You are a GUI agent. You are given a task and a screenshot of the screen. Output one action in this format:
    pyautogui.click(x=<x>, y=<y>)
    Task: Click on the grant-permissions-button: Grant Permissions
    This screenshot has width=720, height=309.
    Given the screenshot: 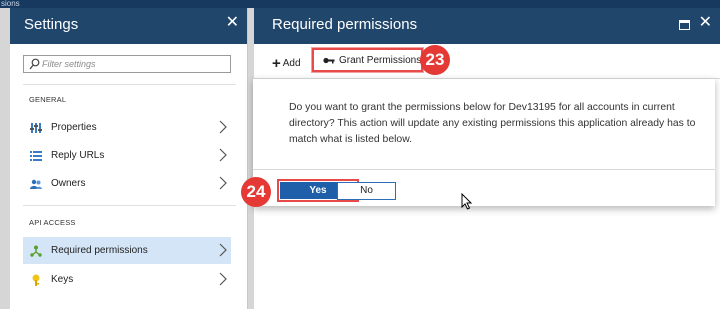 What is the action you would take?
    pyautogui.click(x=367, y=60)
    